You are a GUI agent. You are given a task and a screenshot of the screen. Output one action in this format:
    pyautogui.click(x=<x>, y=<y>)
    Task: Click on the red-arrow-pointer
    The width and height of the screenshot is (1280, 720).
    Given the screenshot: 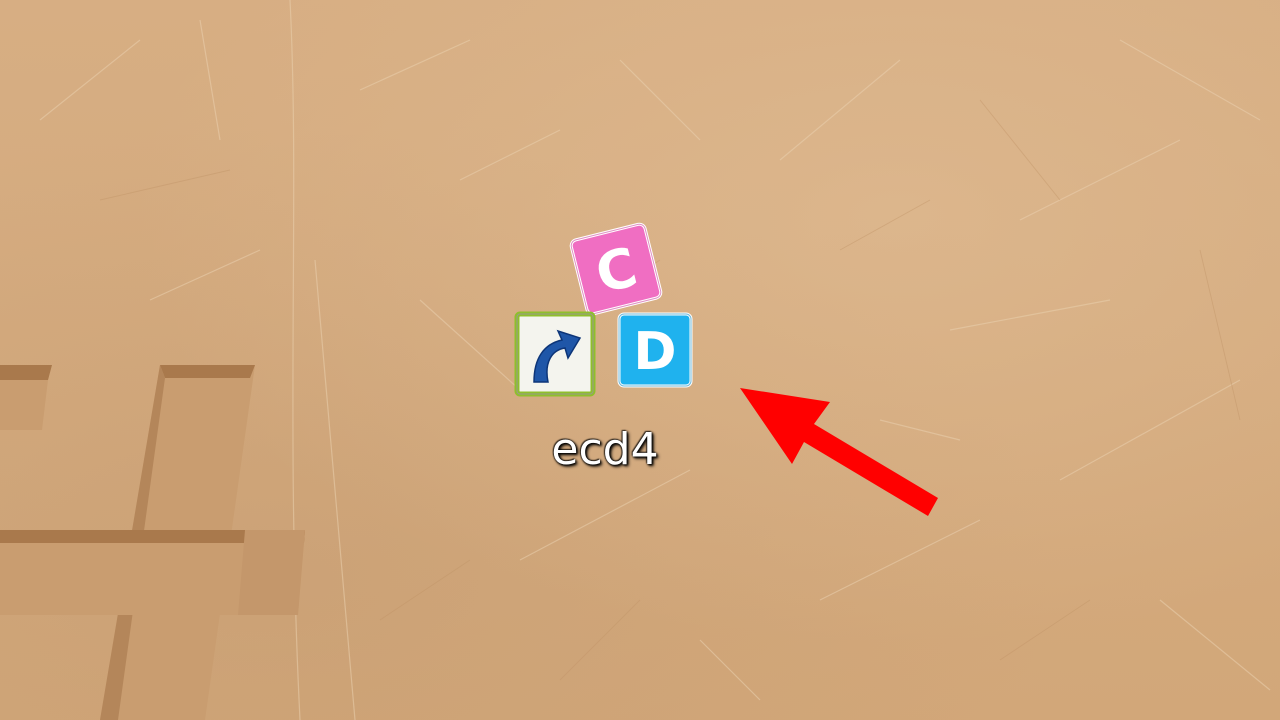 What is the action you would take?
    pyautogui.click(x=839, y=452)
    